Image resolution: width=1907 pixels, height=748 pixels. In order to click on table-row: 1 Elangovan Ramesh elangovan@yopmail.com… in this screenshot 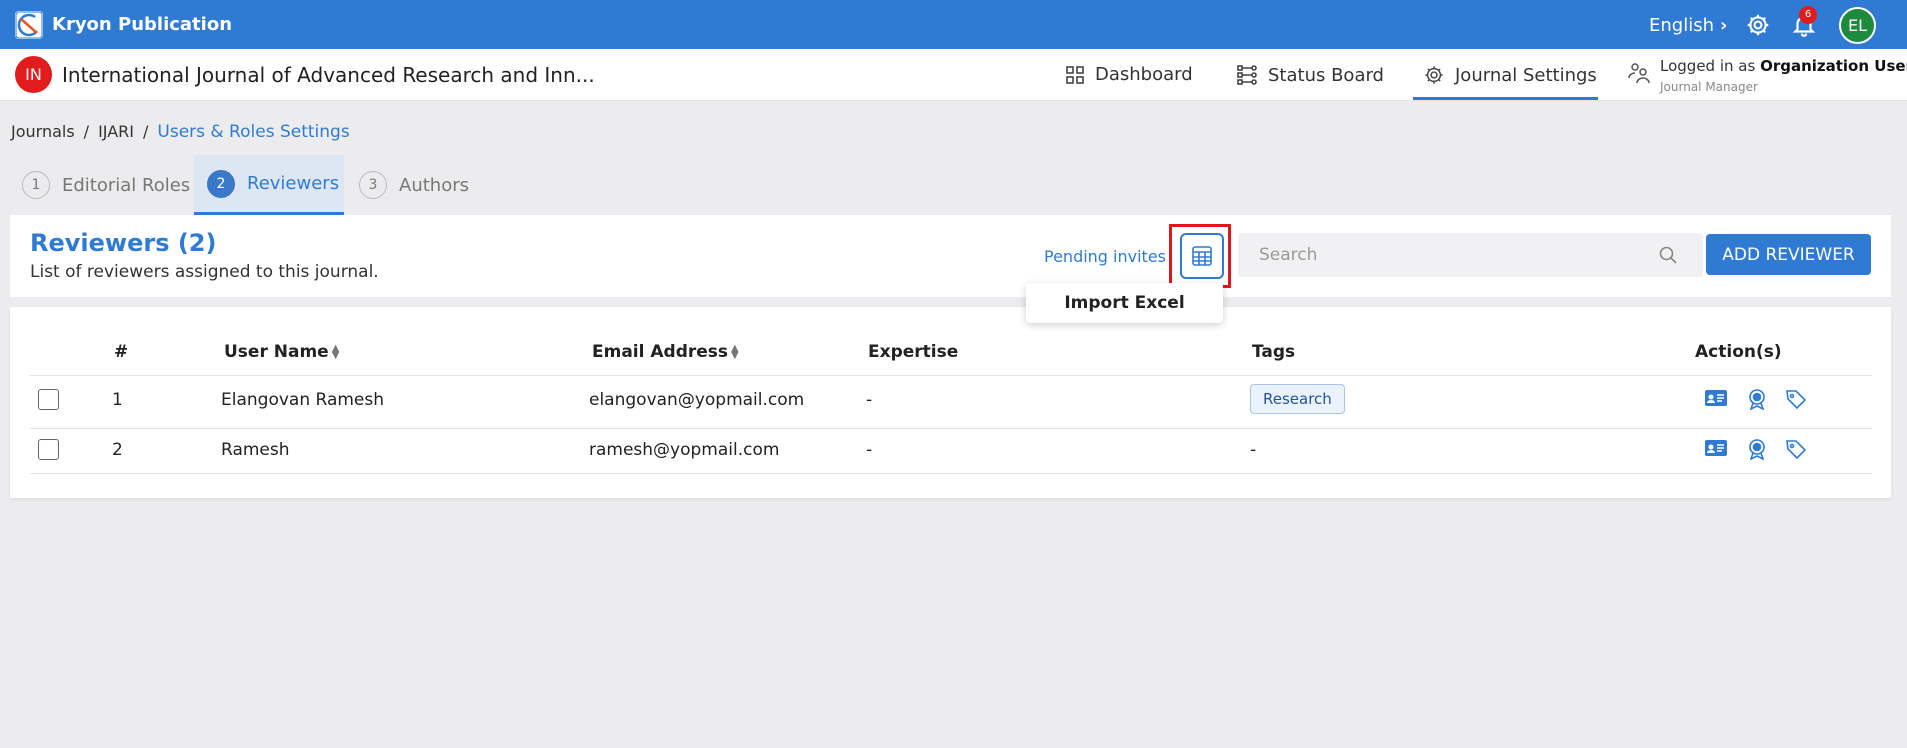, I will do `click(950, 400)`.